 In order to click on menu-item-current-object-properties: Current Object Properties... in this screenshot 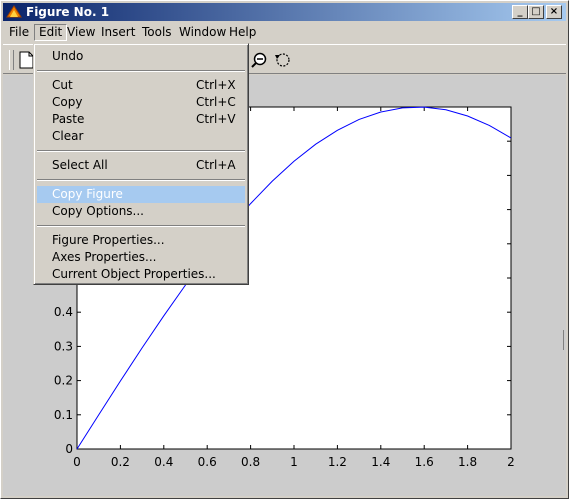, I will do `click(141, 274)`.